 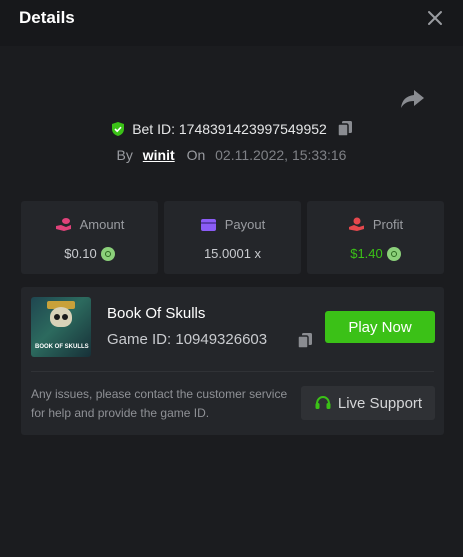 I want to click on by-label: By, so click(x=124, y=155).